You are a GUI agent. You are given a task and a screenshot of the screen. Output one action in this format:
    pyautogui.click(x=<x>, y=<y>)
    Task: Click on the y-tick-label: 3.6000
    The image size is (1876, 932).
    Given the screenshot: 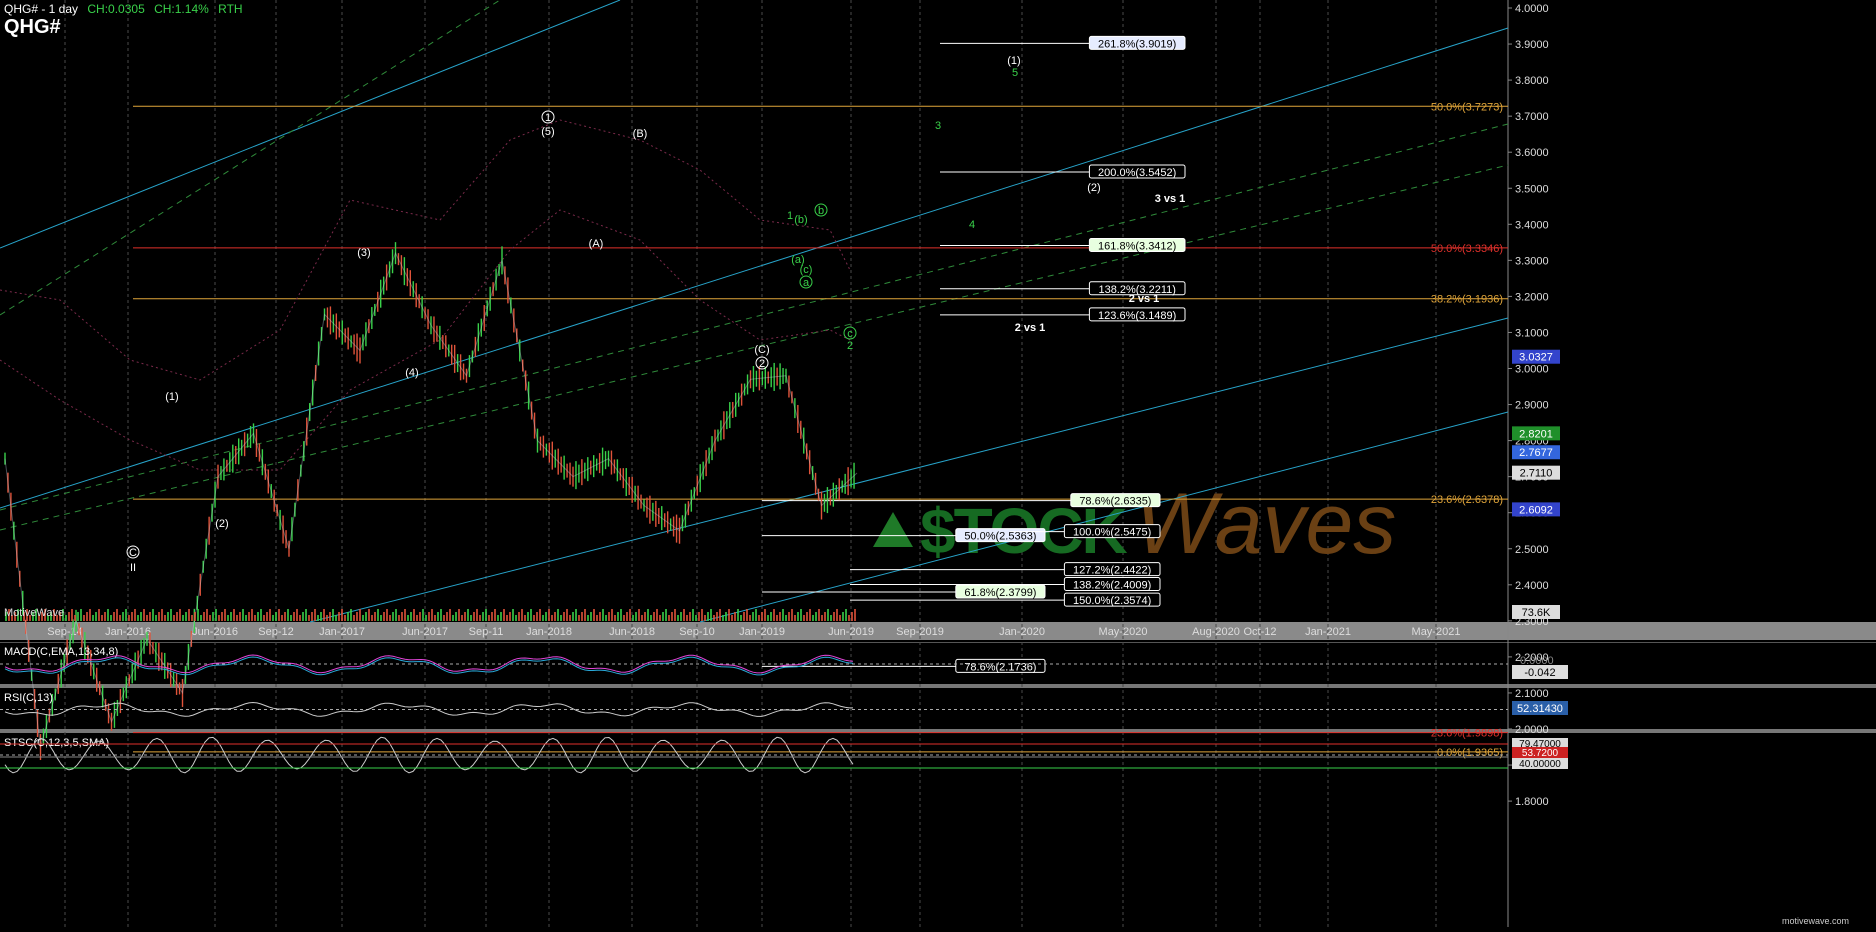 What is the action you would take?
    pyautogui.click(x=1532, y=153)
    